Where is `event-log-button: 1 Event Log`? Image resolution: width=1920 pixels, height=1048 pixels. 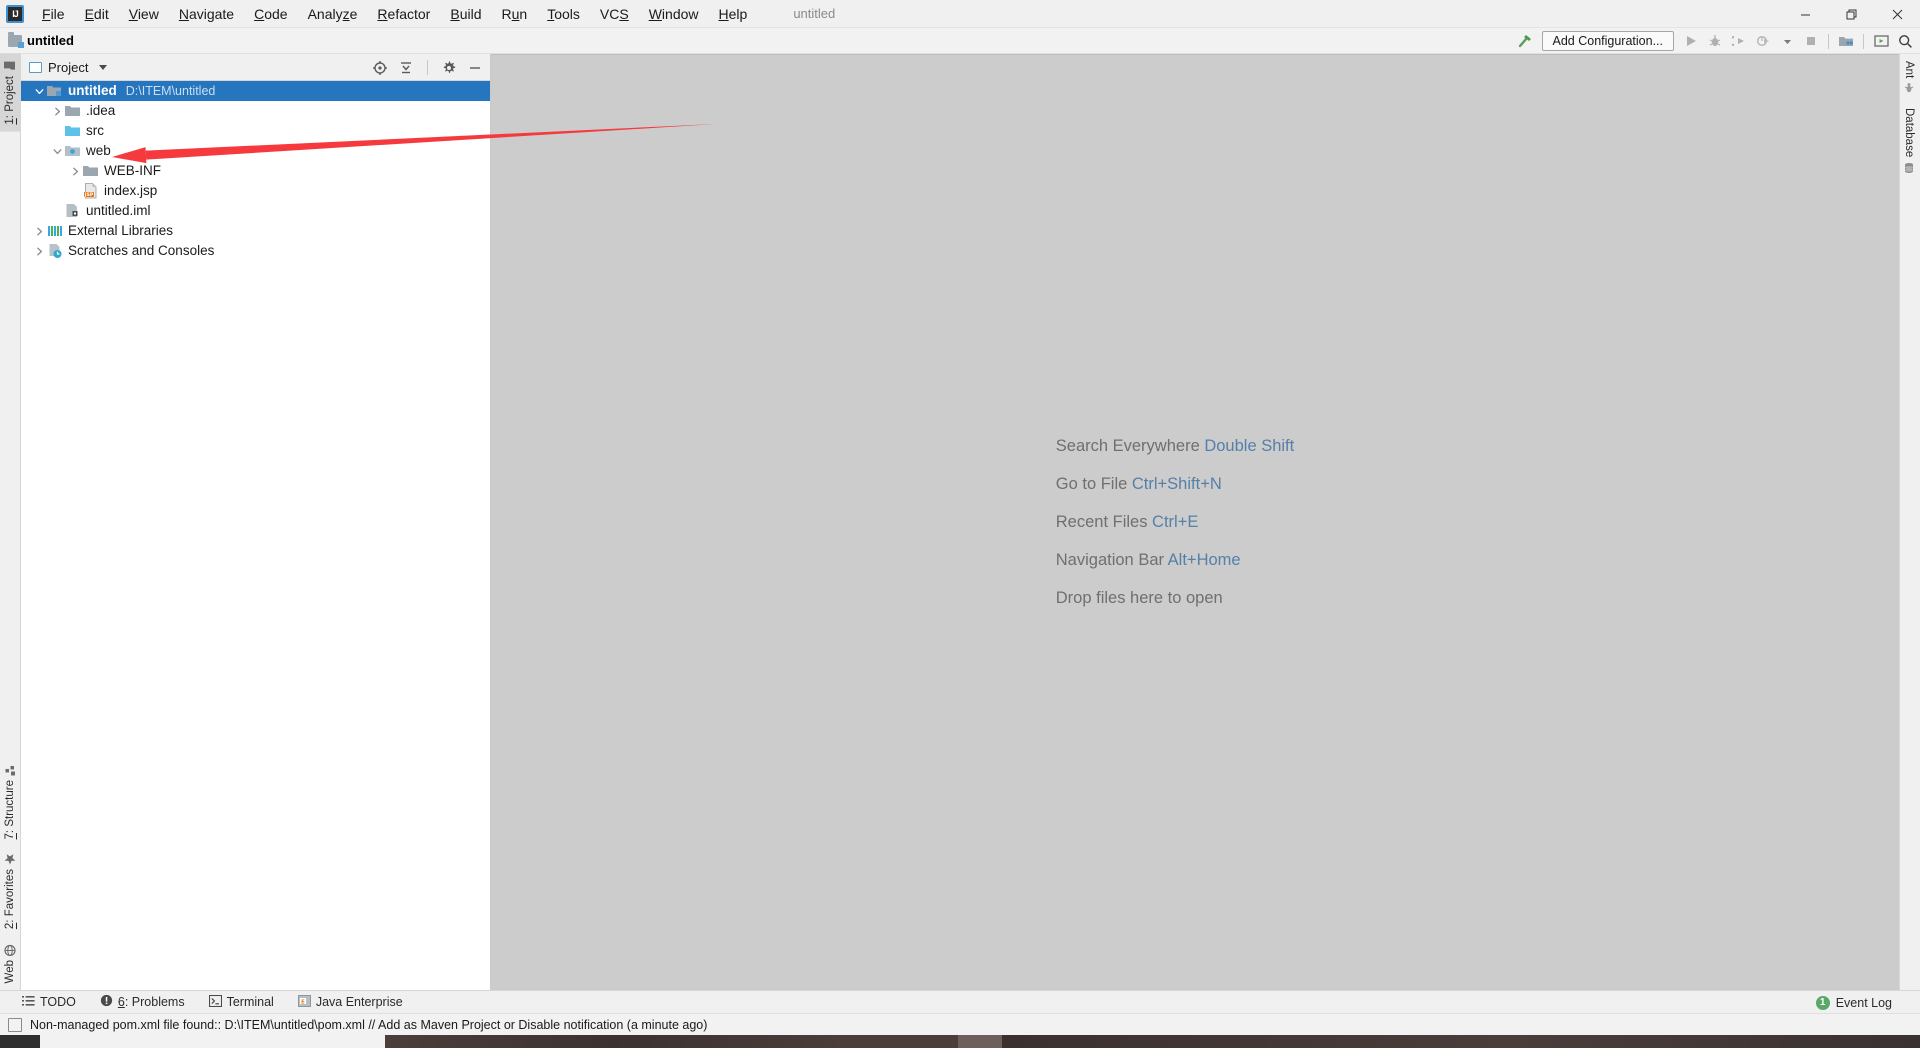 event-log-button: 1 Event Log is located at coordinates (1853, 1002).